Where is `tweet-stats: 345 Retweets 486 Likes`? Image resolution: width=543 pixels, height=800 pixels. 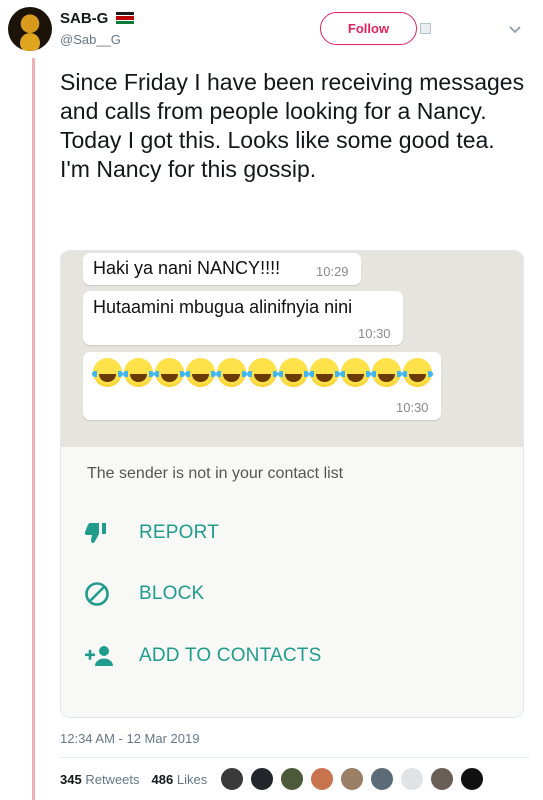 tweet-stats: 345 Retweets 486 Likes is located at coordinates (133, 779).